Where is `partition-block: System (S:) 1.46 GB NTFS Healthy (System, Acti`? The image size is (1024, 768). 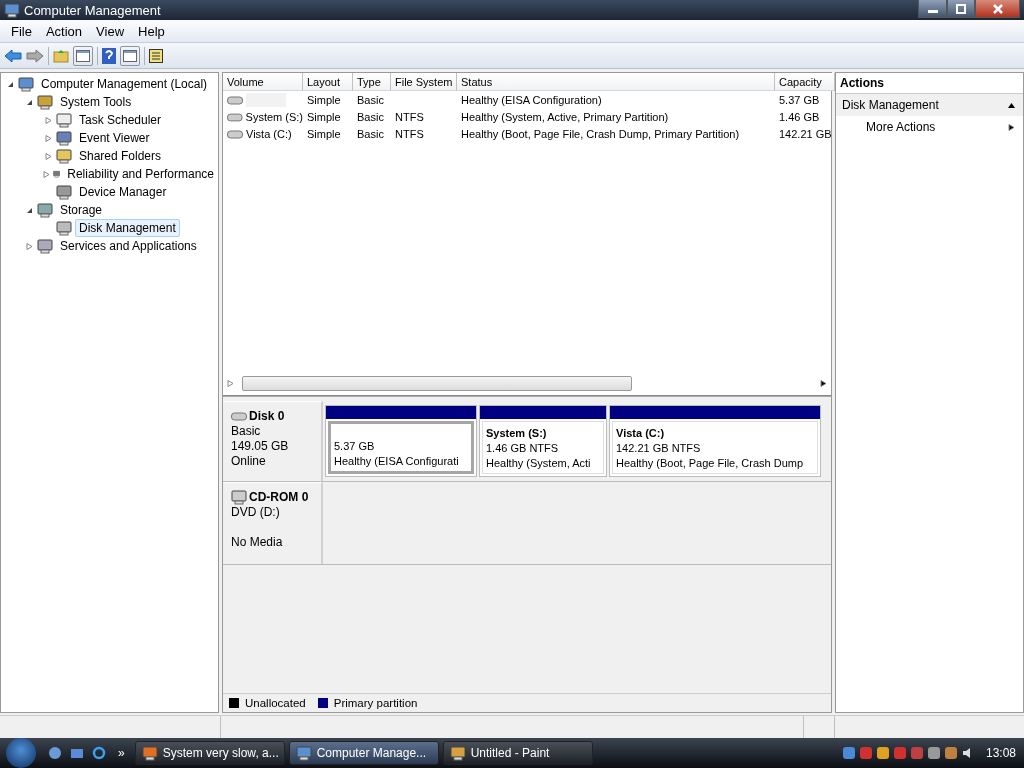
partition-block: System (S:) 1.46 GB NTFS Healthy (System, Acti is located at coordinates (543, 441).